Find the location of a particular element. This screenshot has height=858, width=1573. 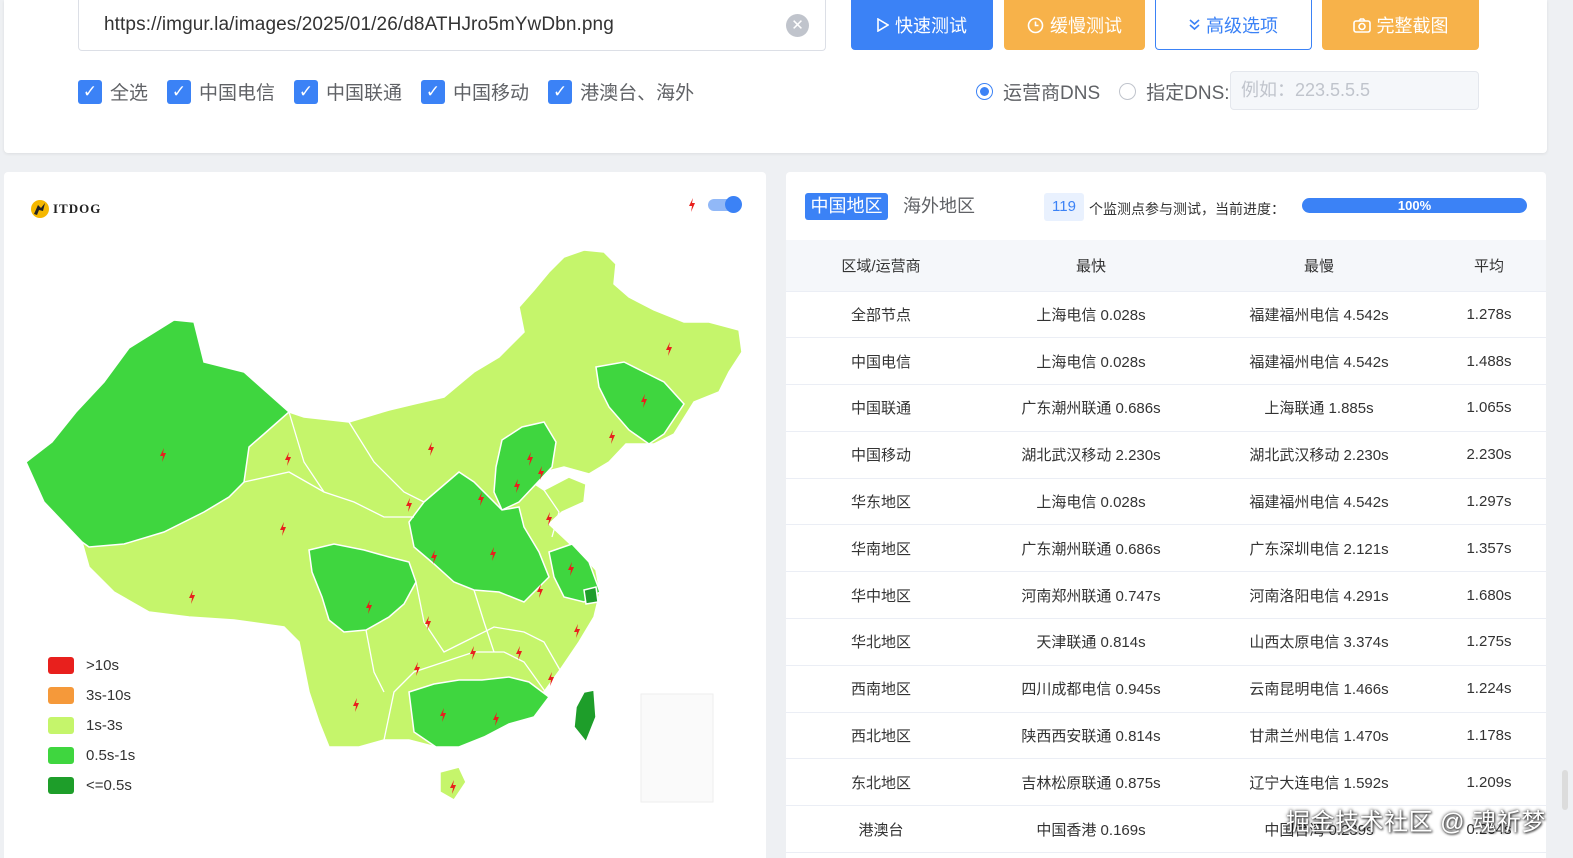

slow-test-button: 缓慢测试 is located at coordinates (1074, 25).